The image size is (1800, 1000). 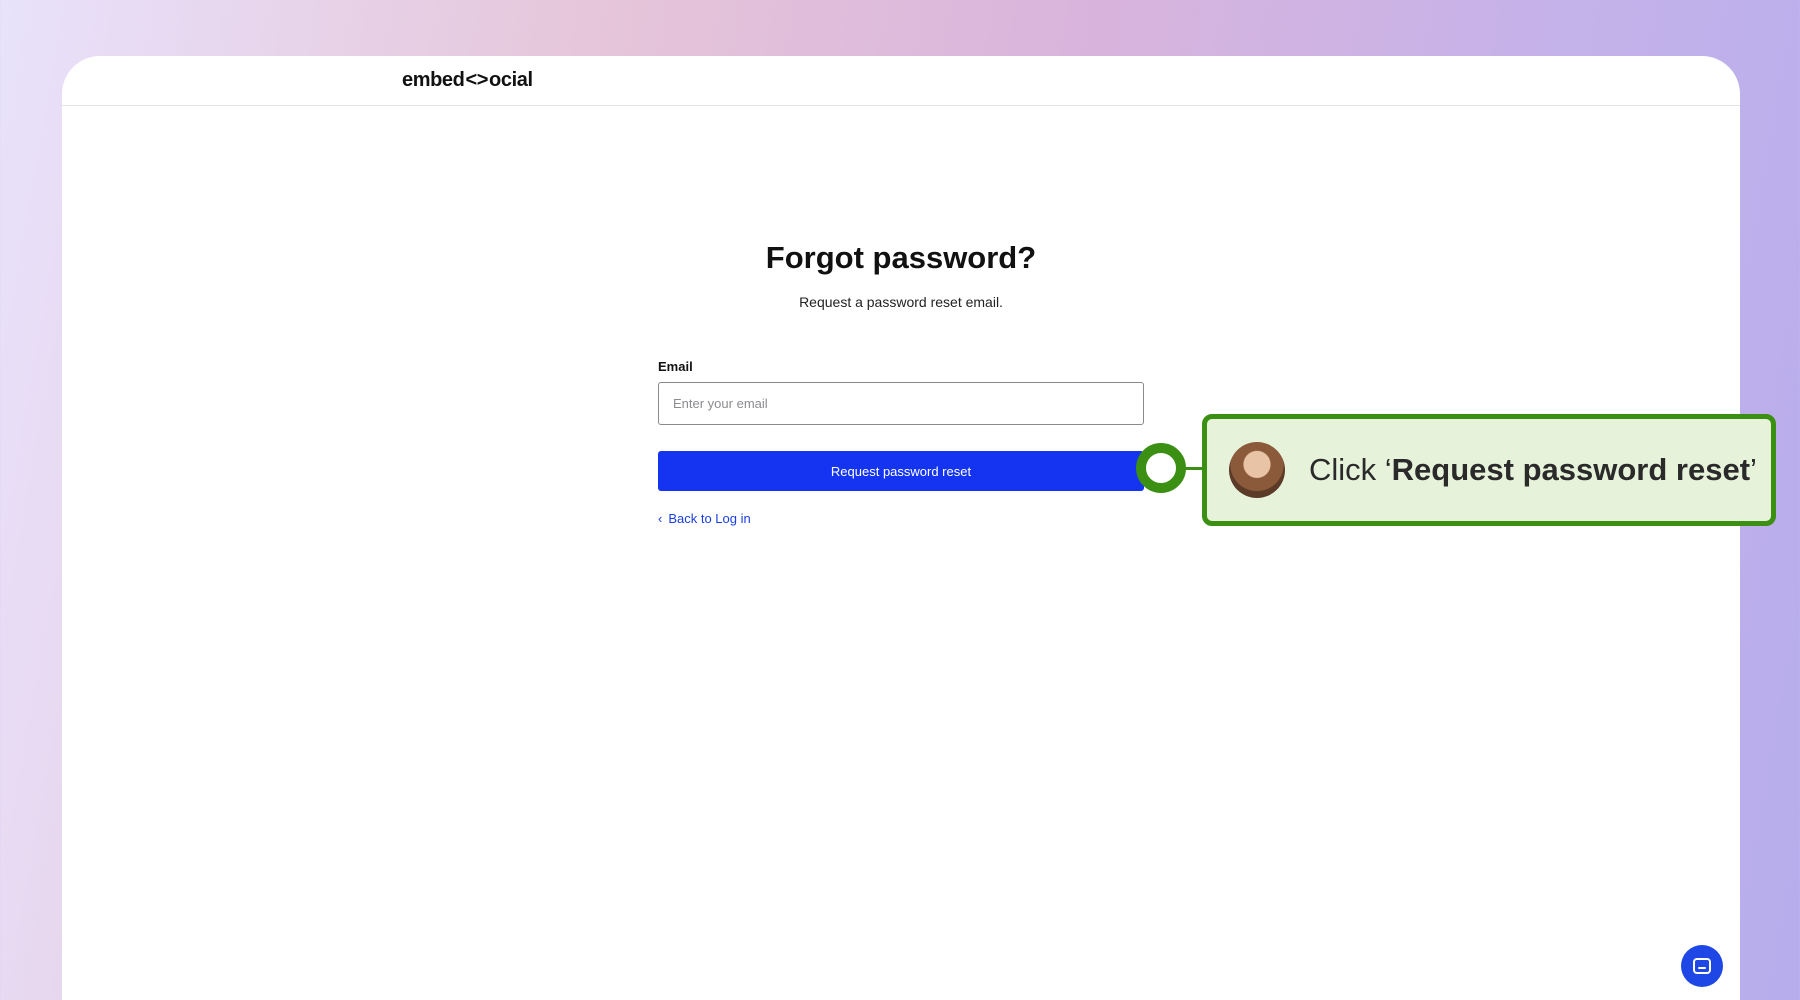 What do you see at coordinates (660, 518) in the screenshot?
I see `chevron-left-icon: ‹` at bounding box center [660, 518].